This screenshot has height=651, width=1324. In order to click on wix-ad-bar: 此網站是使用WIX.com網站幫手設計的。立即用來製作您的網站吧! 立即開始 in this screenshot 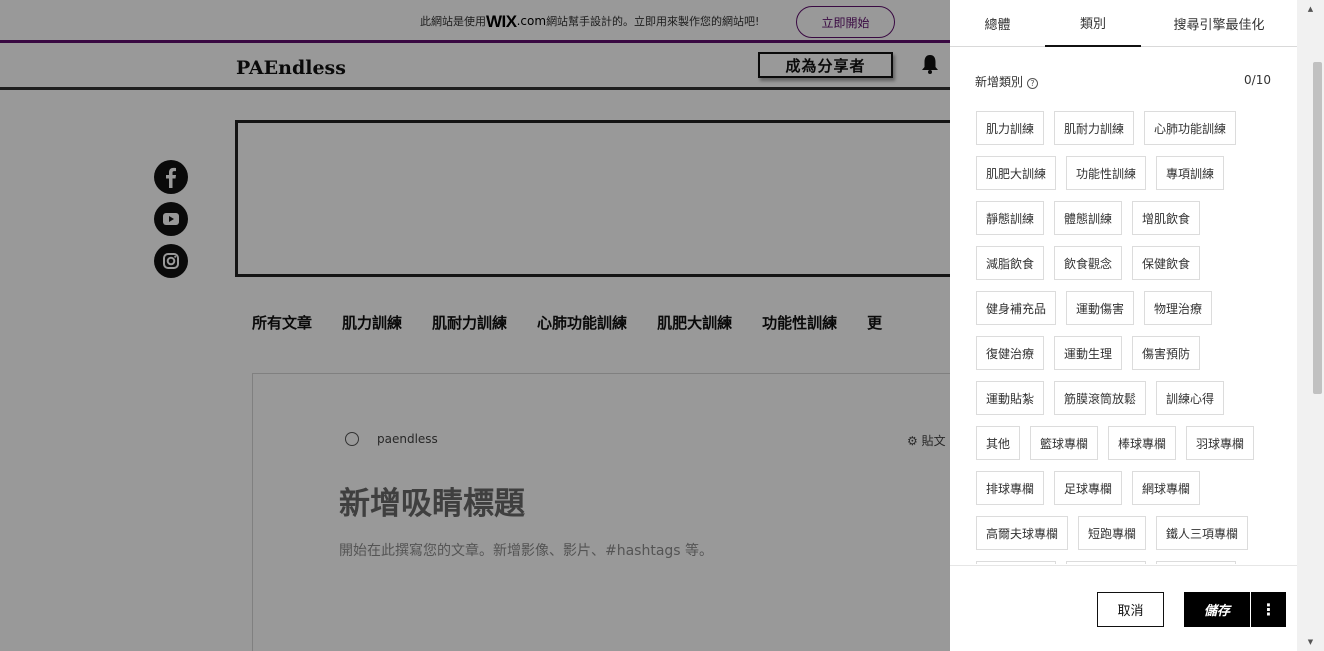, I will do `click(475, 21)`.